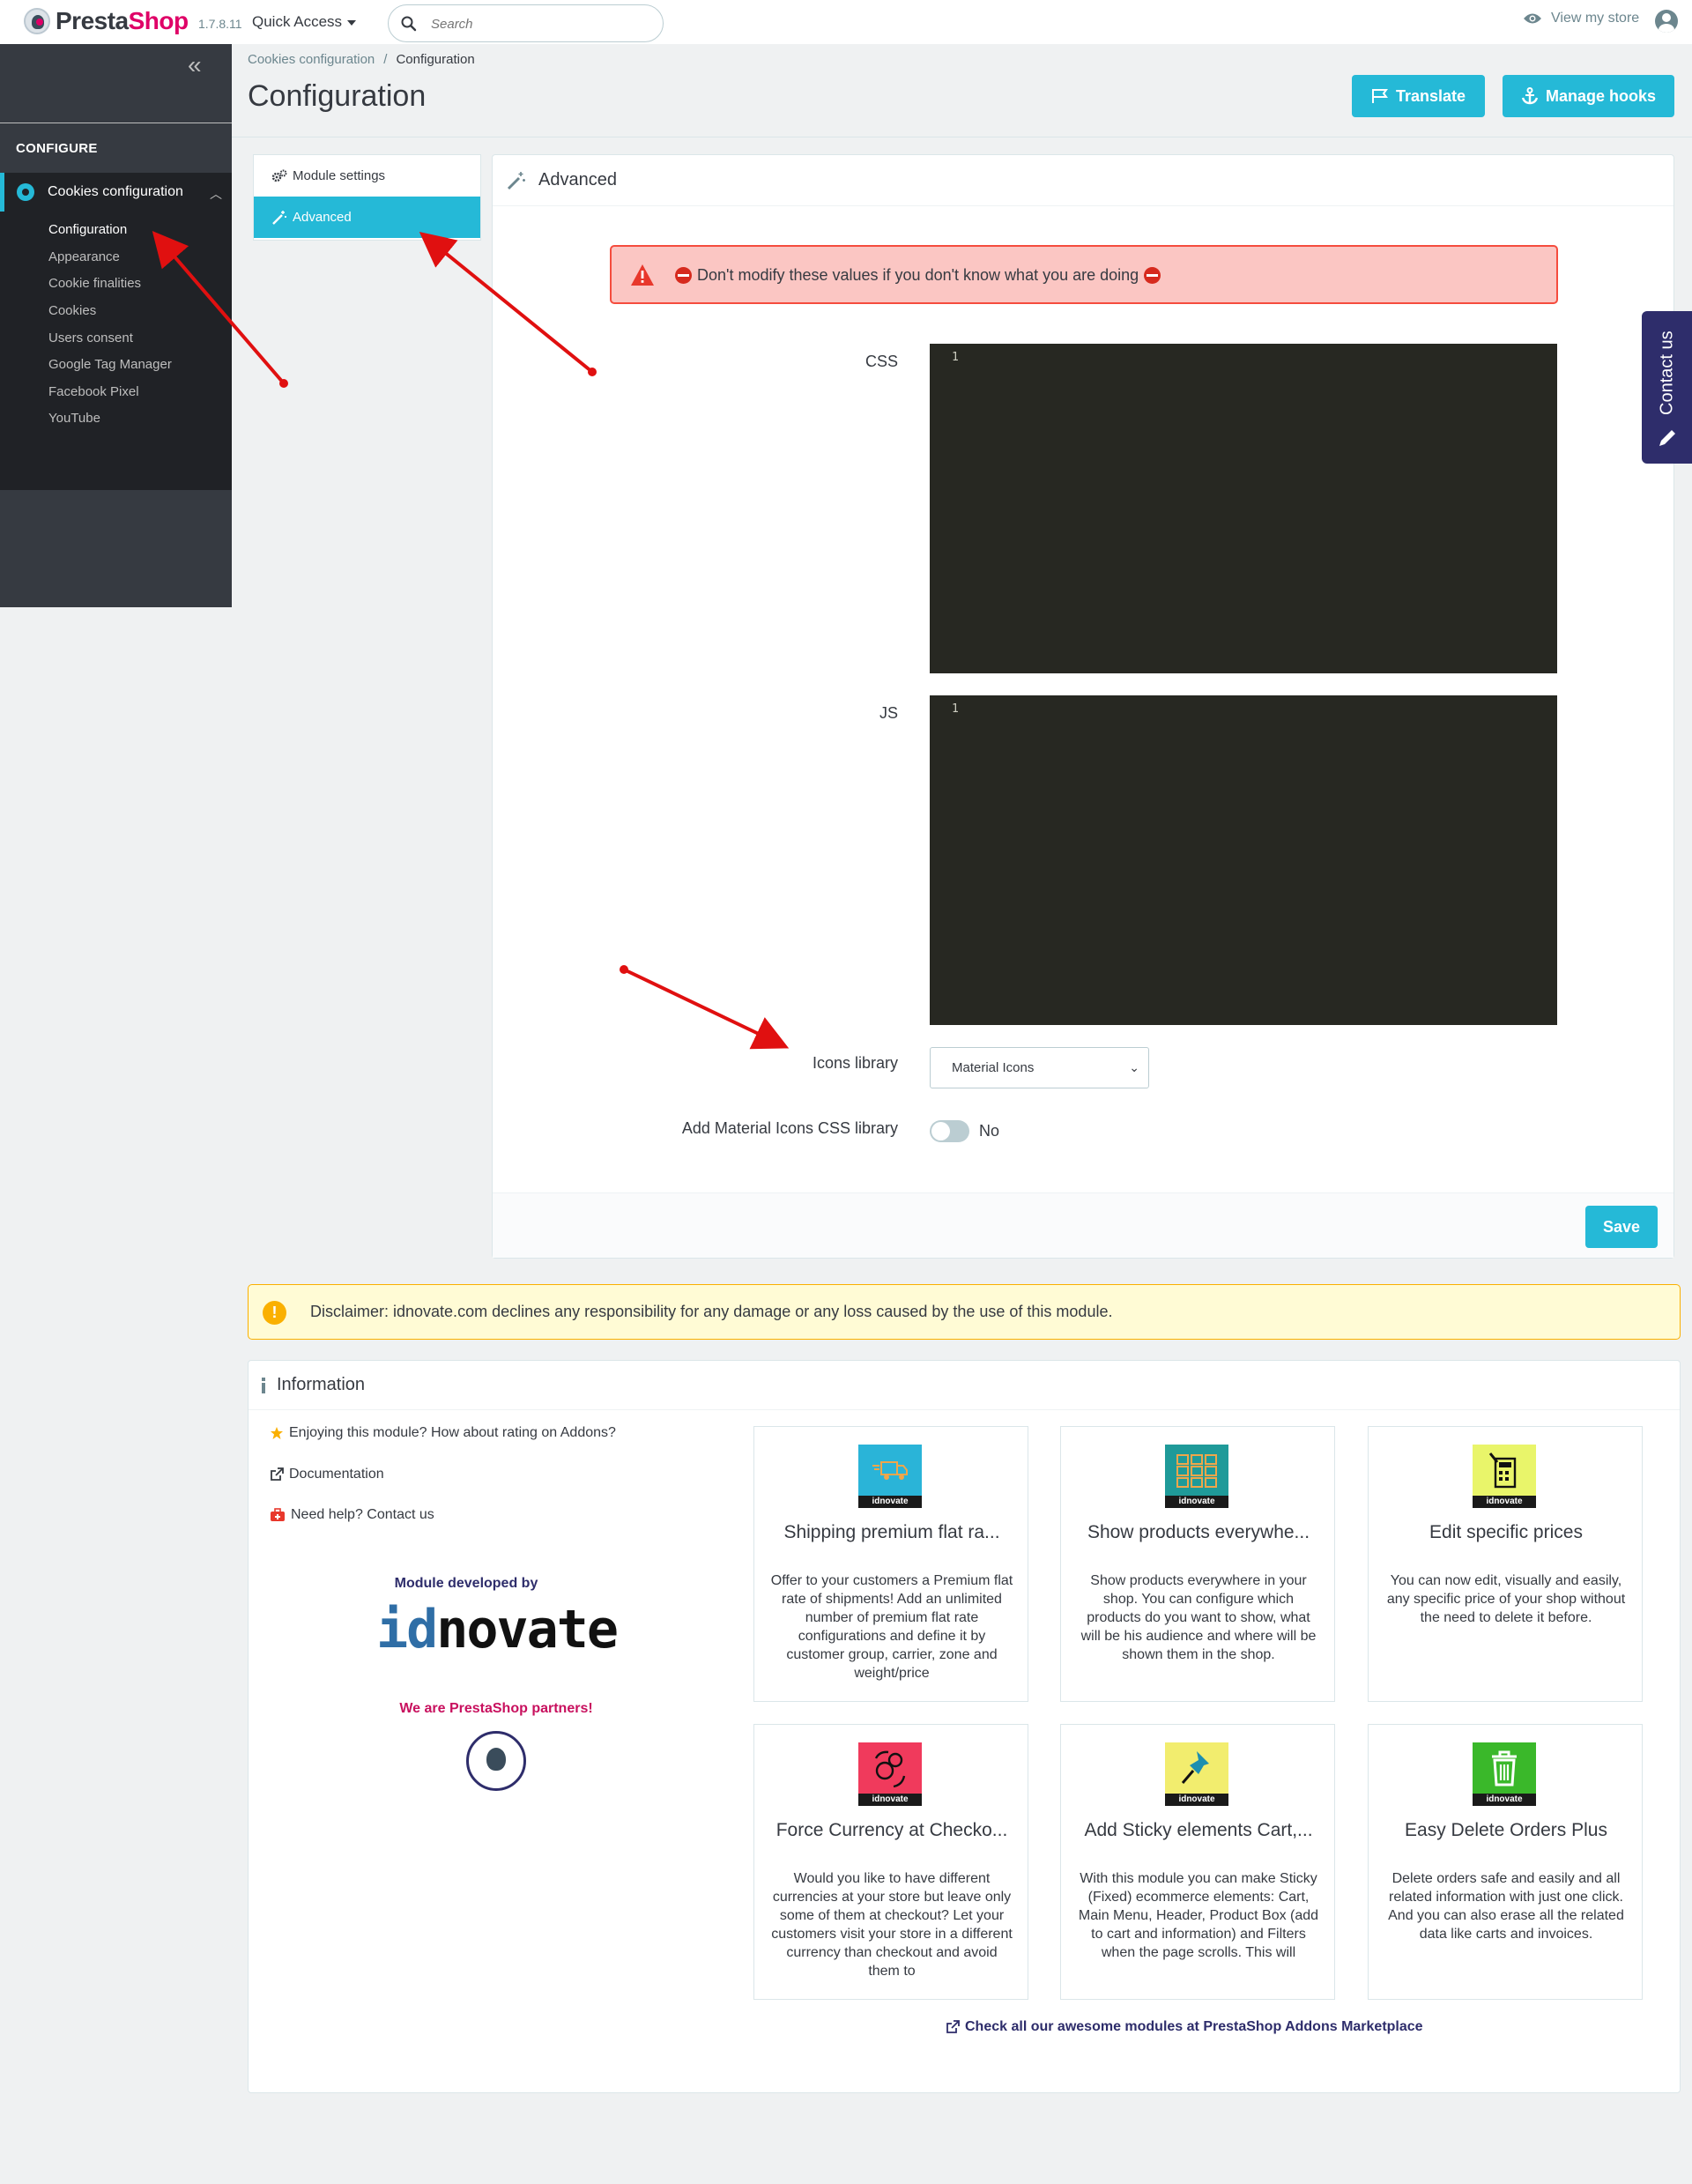 The image size is (1692, 2184). What do you see at coordinates (74, 418) in the screenshot?
I see `sidebar-item-youtube: YouTube` at bounding box center [74, 418].